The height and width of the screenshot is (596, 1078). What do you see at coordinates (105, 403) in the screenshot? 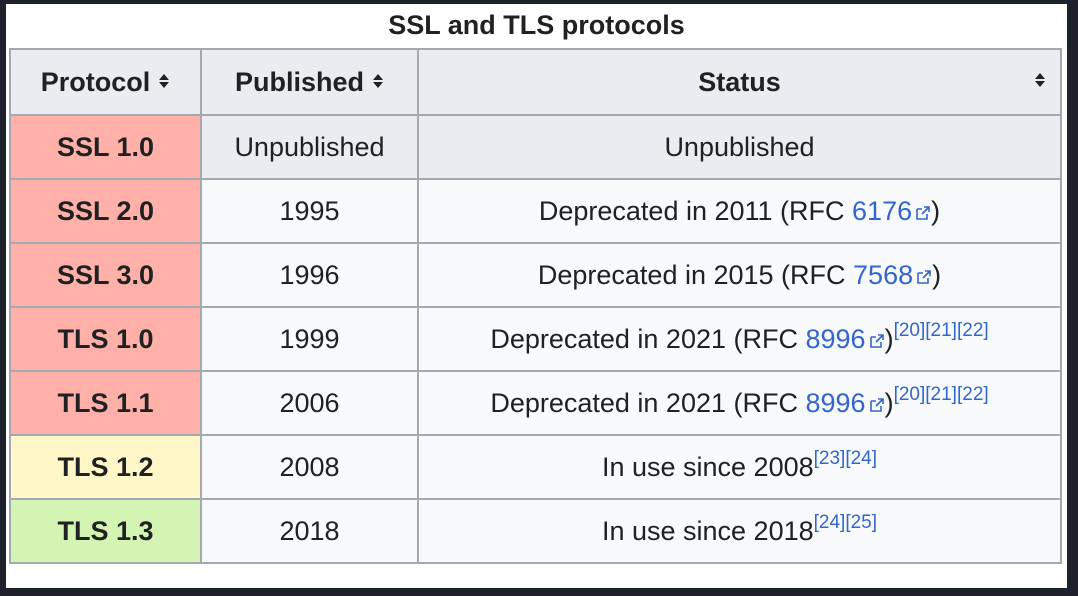
I see `protocol-cell: TLS 1.1` at bounding box center [105, 403].